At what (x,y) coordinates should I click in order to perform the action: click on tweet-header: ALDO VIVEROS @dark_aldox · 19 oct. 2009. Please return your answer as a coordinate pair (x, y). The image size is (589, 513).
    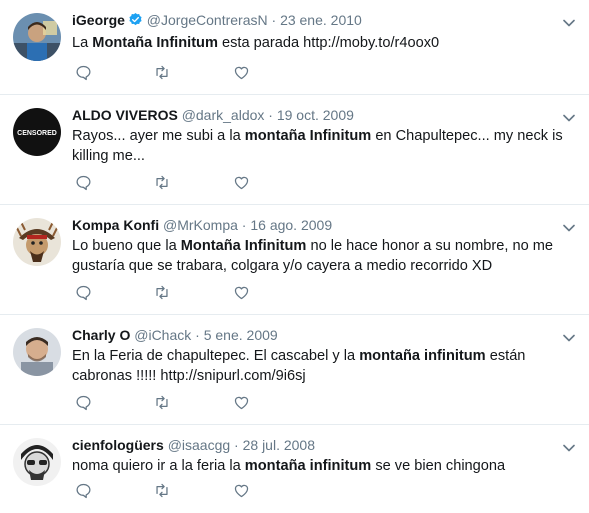
    Looking at the image, I should click on (323, 115).